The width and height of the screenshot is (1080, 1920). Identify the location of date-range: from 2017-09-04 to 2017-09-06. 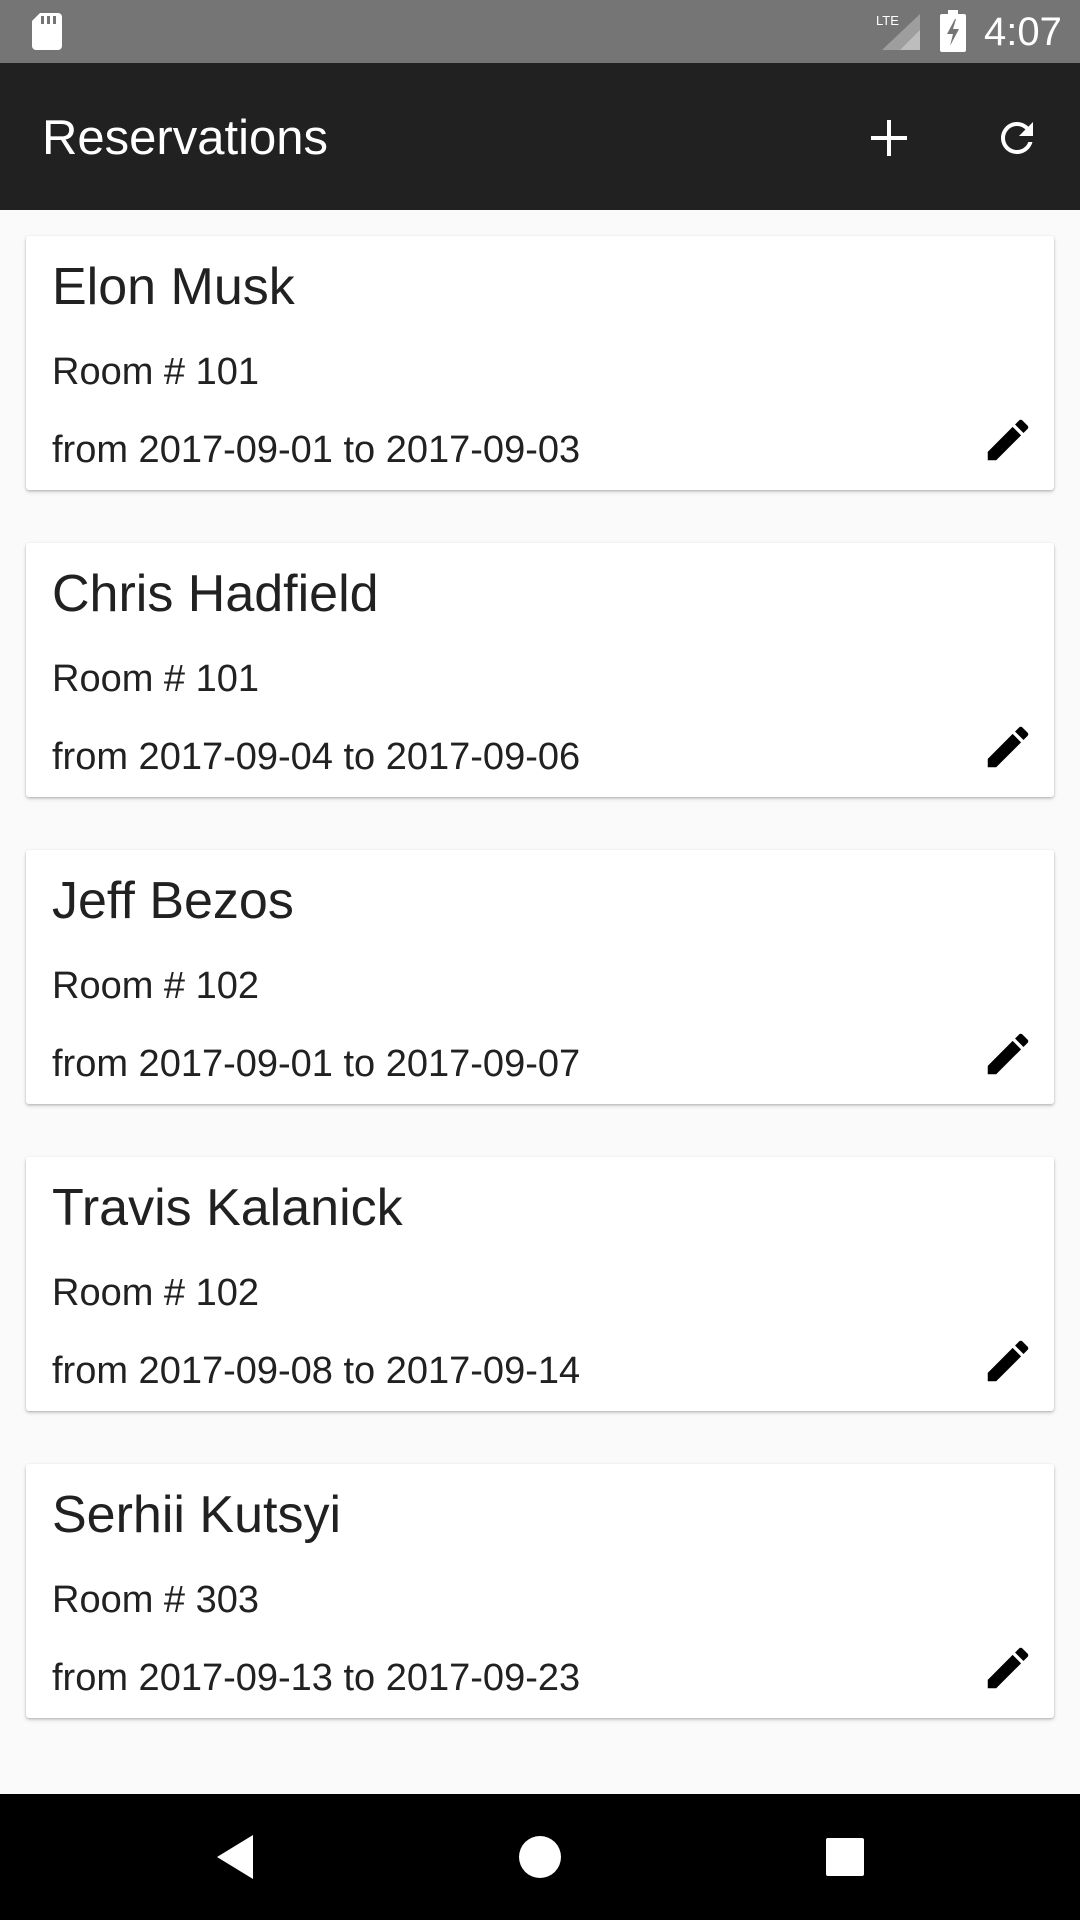
(316, 757).